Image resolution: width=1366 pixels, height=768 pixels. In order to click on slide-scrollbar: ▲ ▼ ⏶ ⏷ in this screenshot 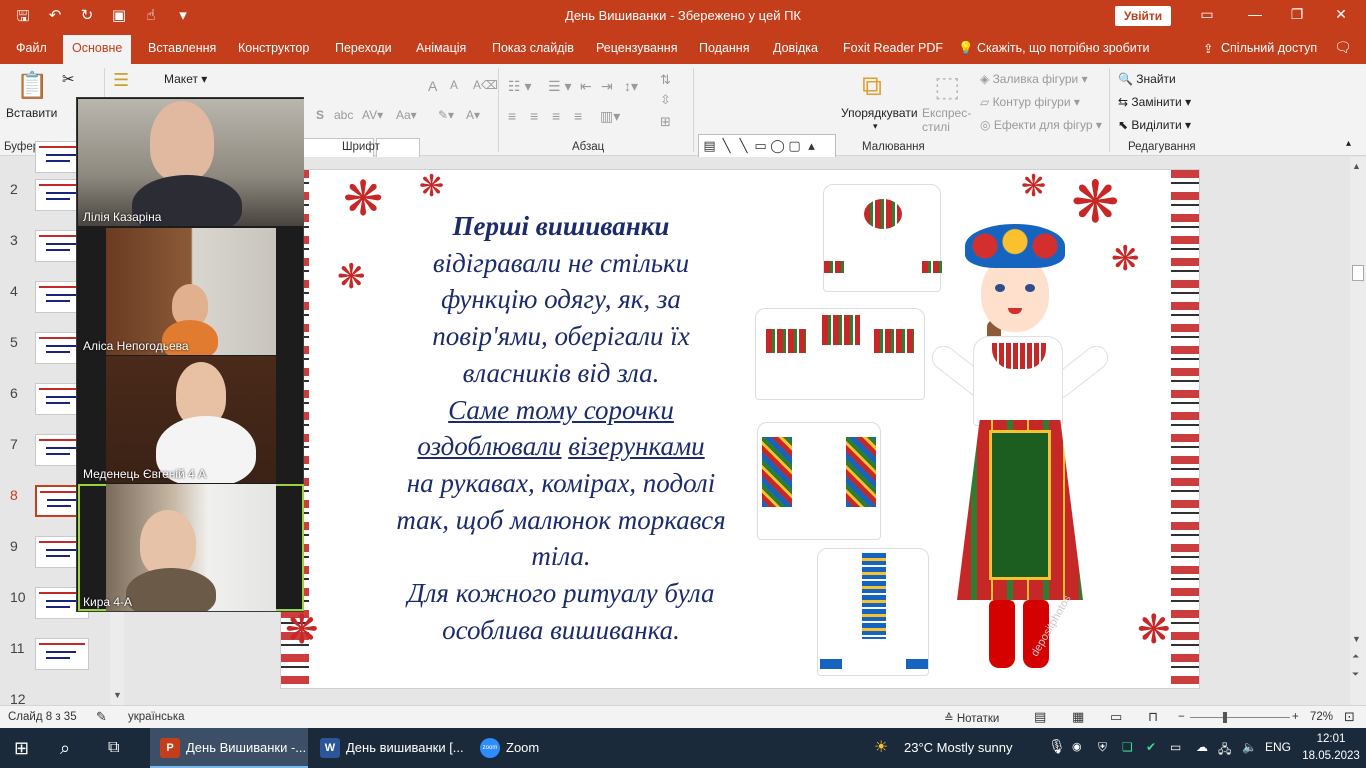, I will do `click(1358, 431)`.